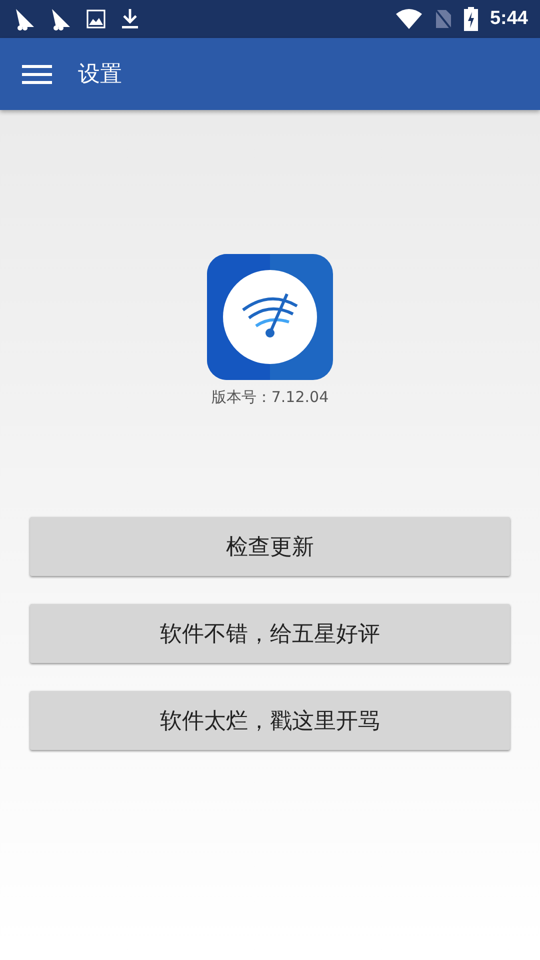 The width and height of the screenshot is (540, 960). I want to click on app-bar-title: 设置, so click(100, 75).